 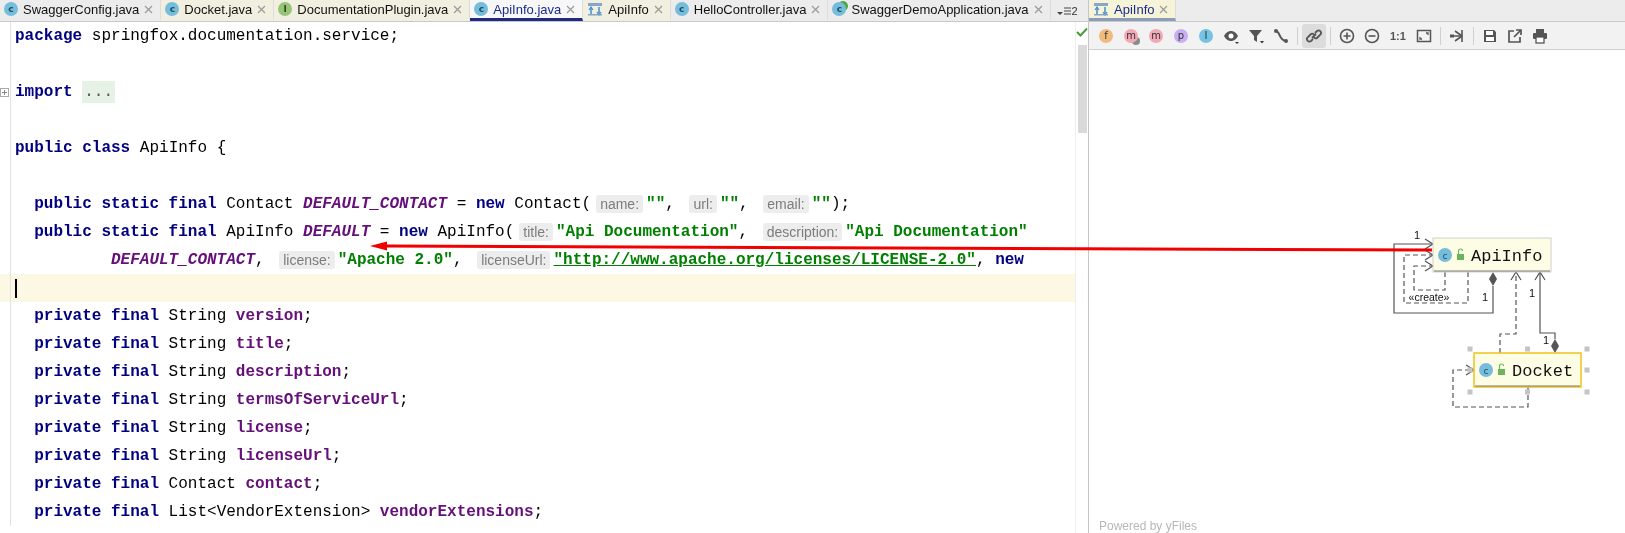 I want to click on check-icon, so click(x=1082, y=32).